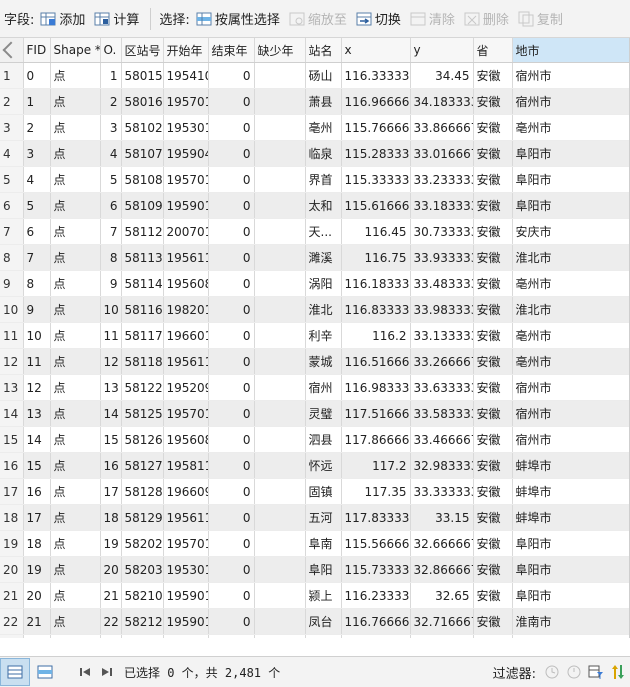 The image size is (630, 687). What do you see at coordinates (12, 465) in the screenshot?
I see `row-number: 16` at bounding box center [12, 465].